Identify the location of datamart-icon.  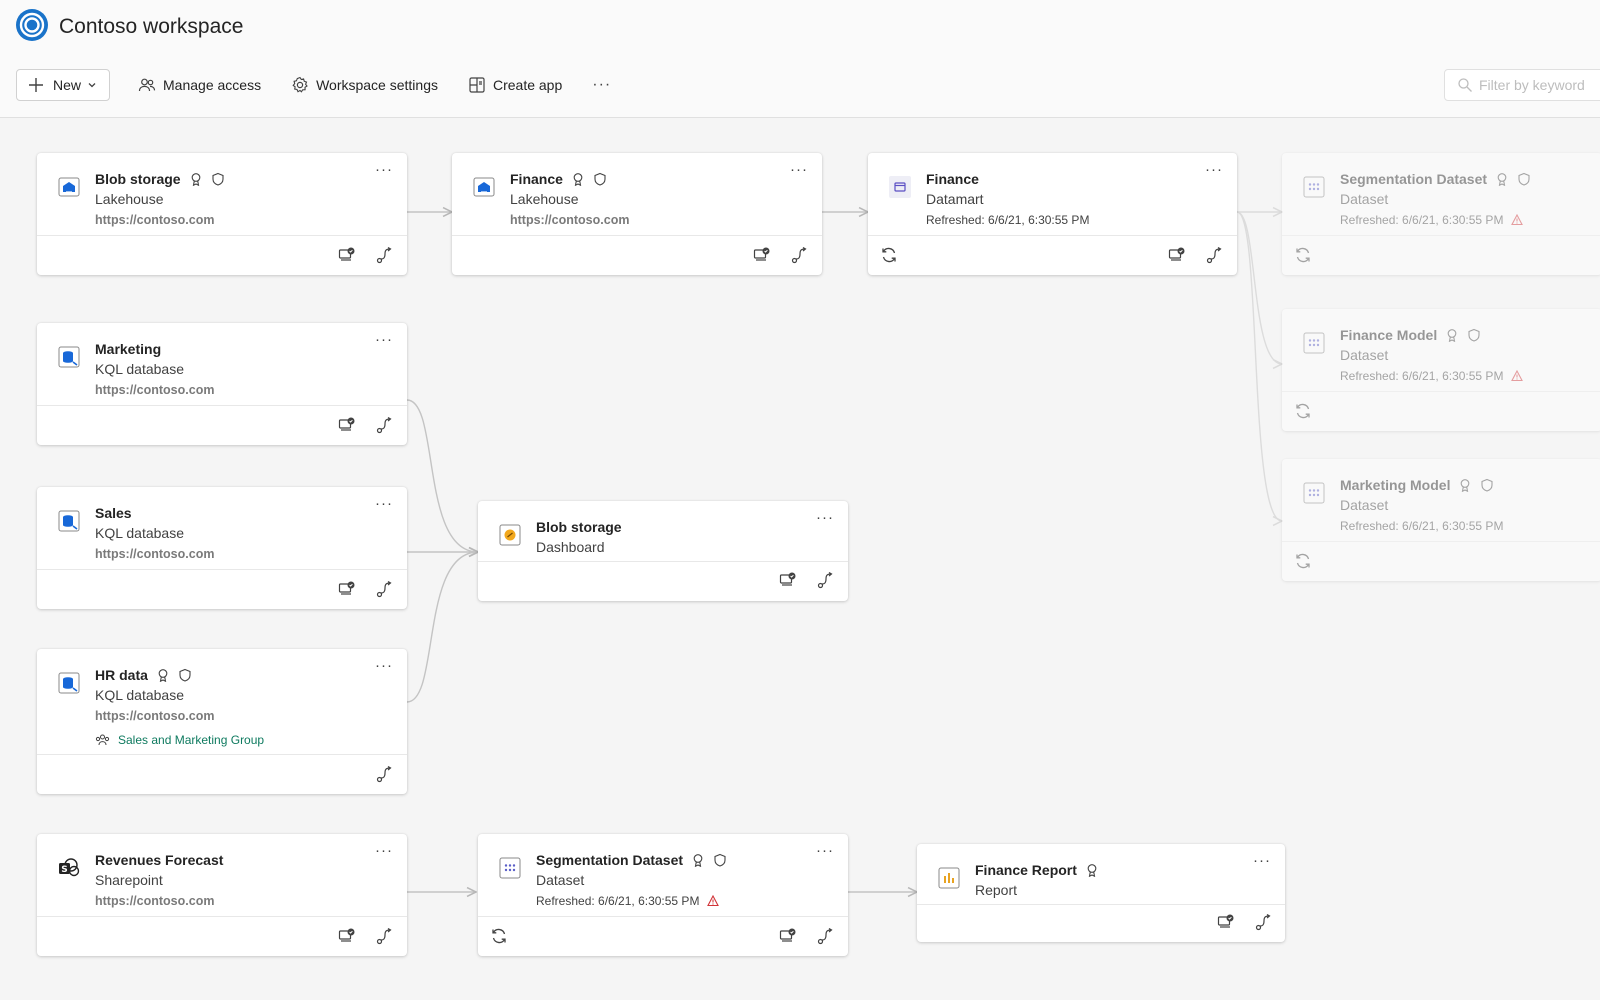
(900, 187).